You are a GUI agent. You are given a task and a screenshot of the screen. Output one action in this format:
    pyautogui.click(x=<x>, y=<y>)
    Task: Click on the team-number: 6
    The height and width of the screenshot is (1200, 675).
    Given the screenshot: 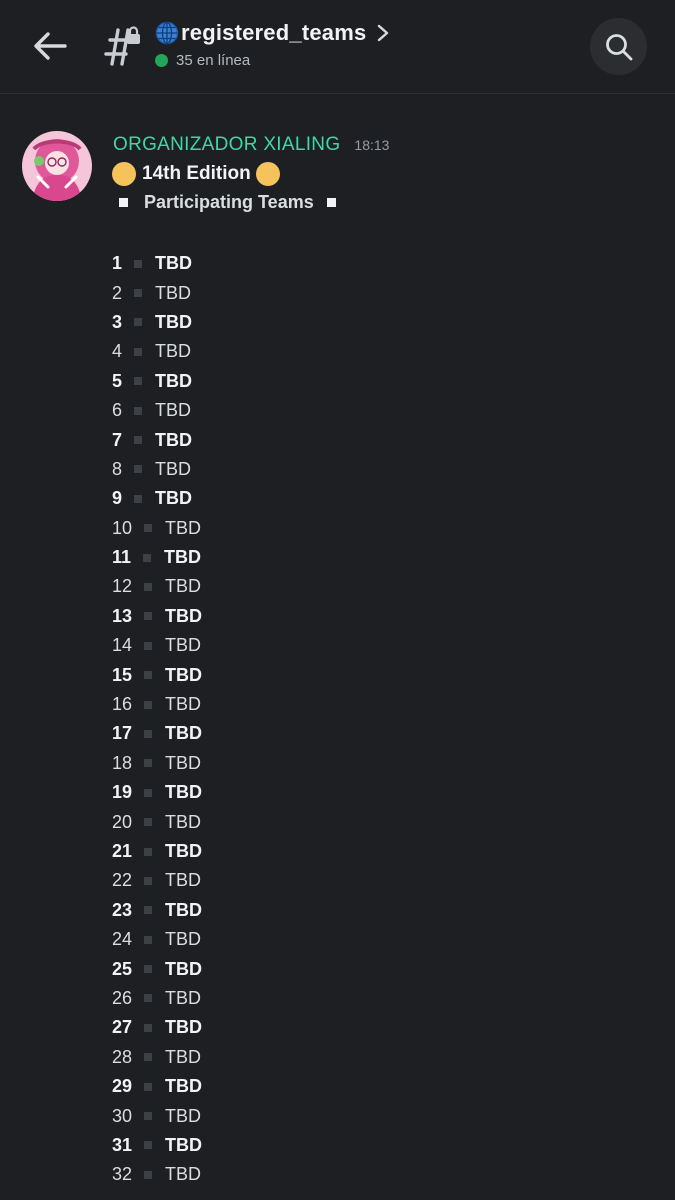 What is the action you would take?
    pyautogui.click(x=117, y=410)
    